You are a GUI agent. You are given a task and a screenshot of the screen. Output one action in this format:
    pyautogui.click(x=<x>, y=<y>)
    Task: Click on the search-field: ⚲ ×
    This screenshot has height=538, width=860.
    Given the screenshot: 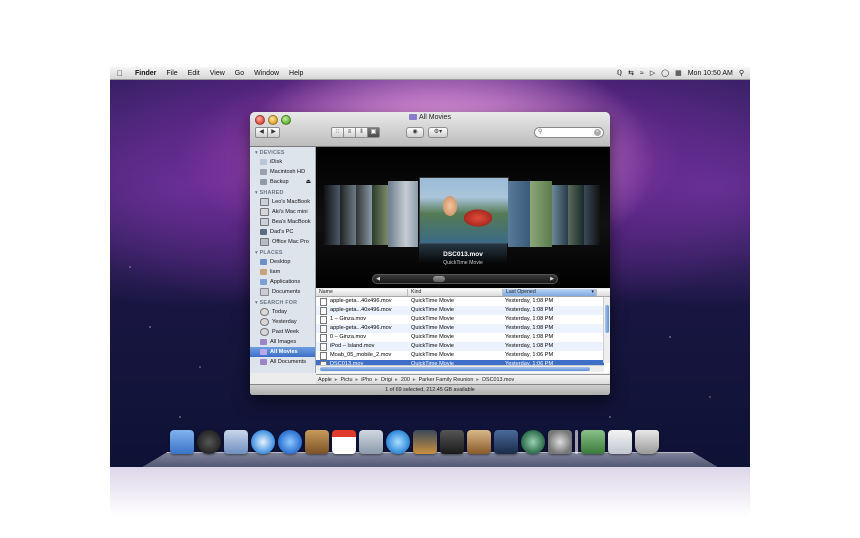 What is the action you would take?
    pyautogui.click(x=569, y=132)
    